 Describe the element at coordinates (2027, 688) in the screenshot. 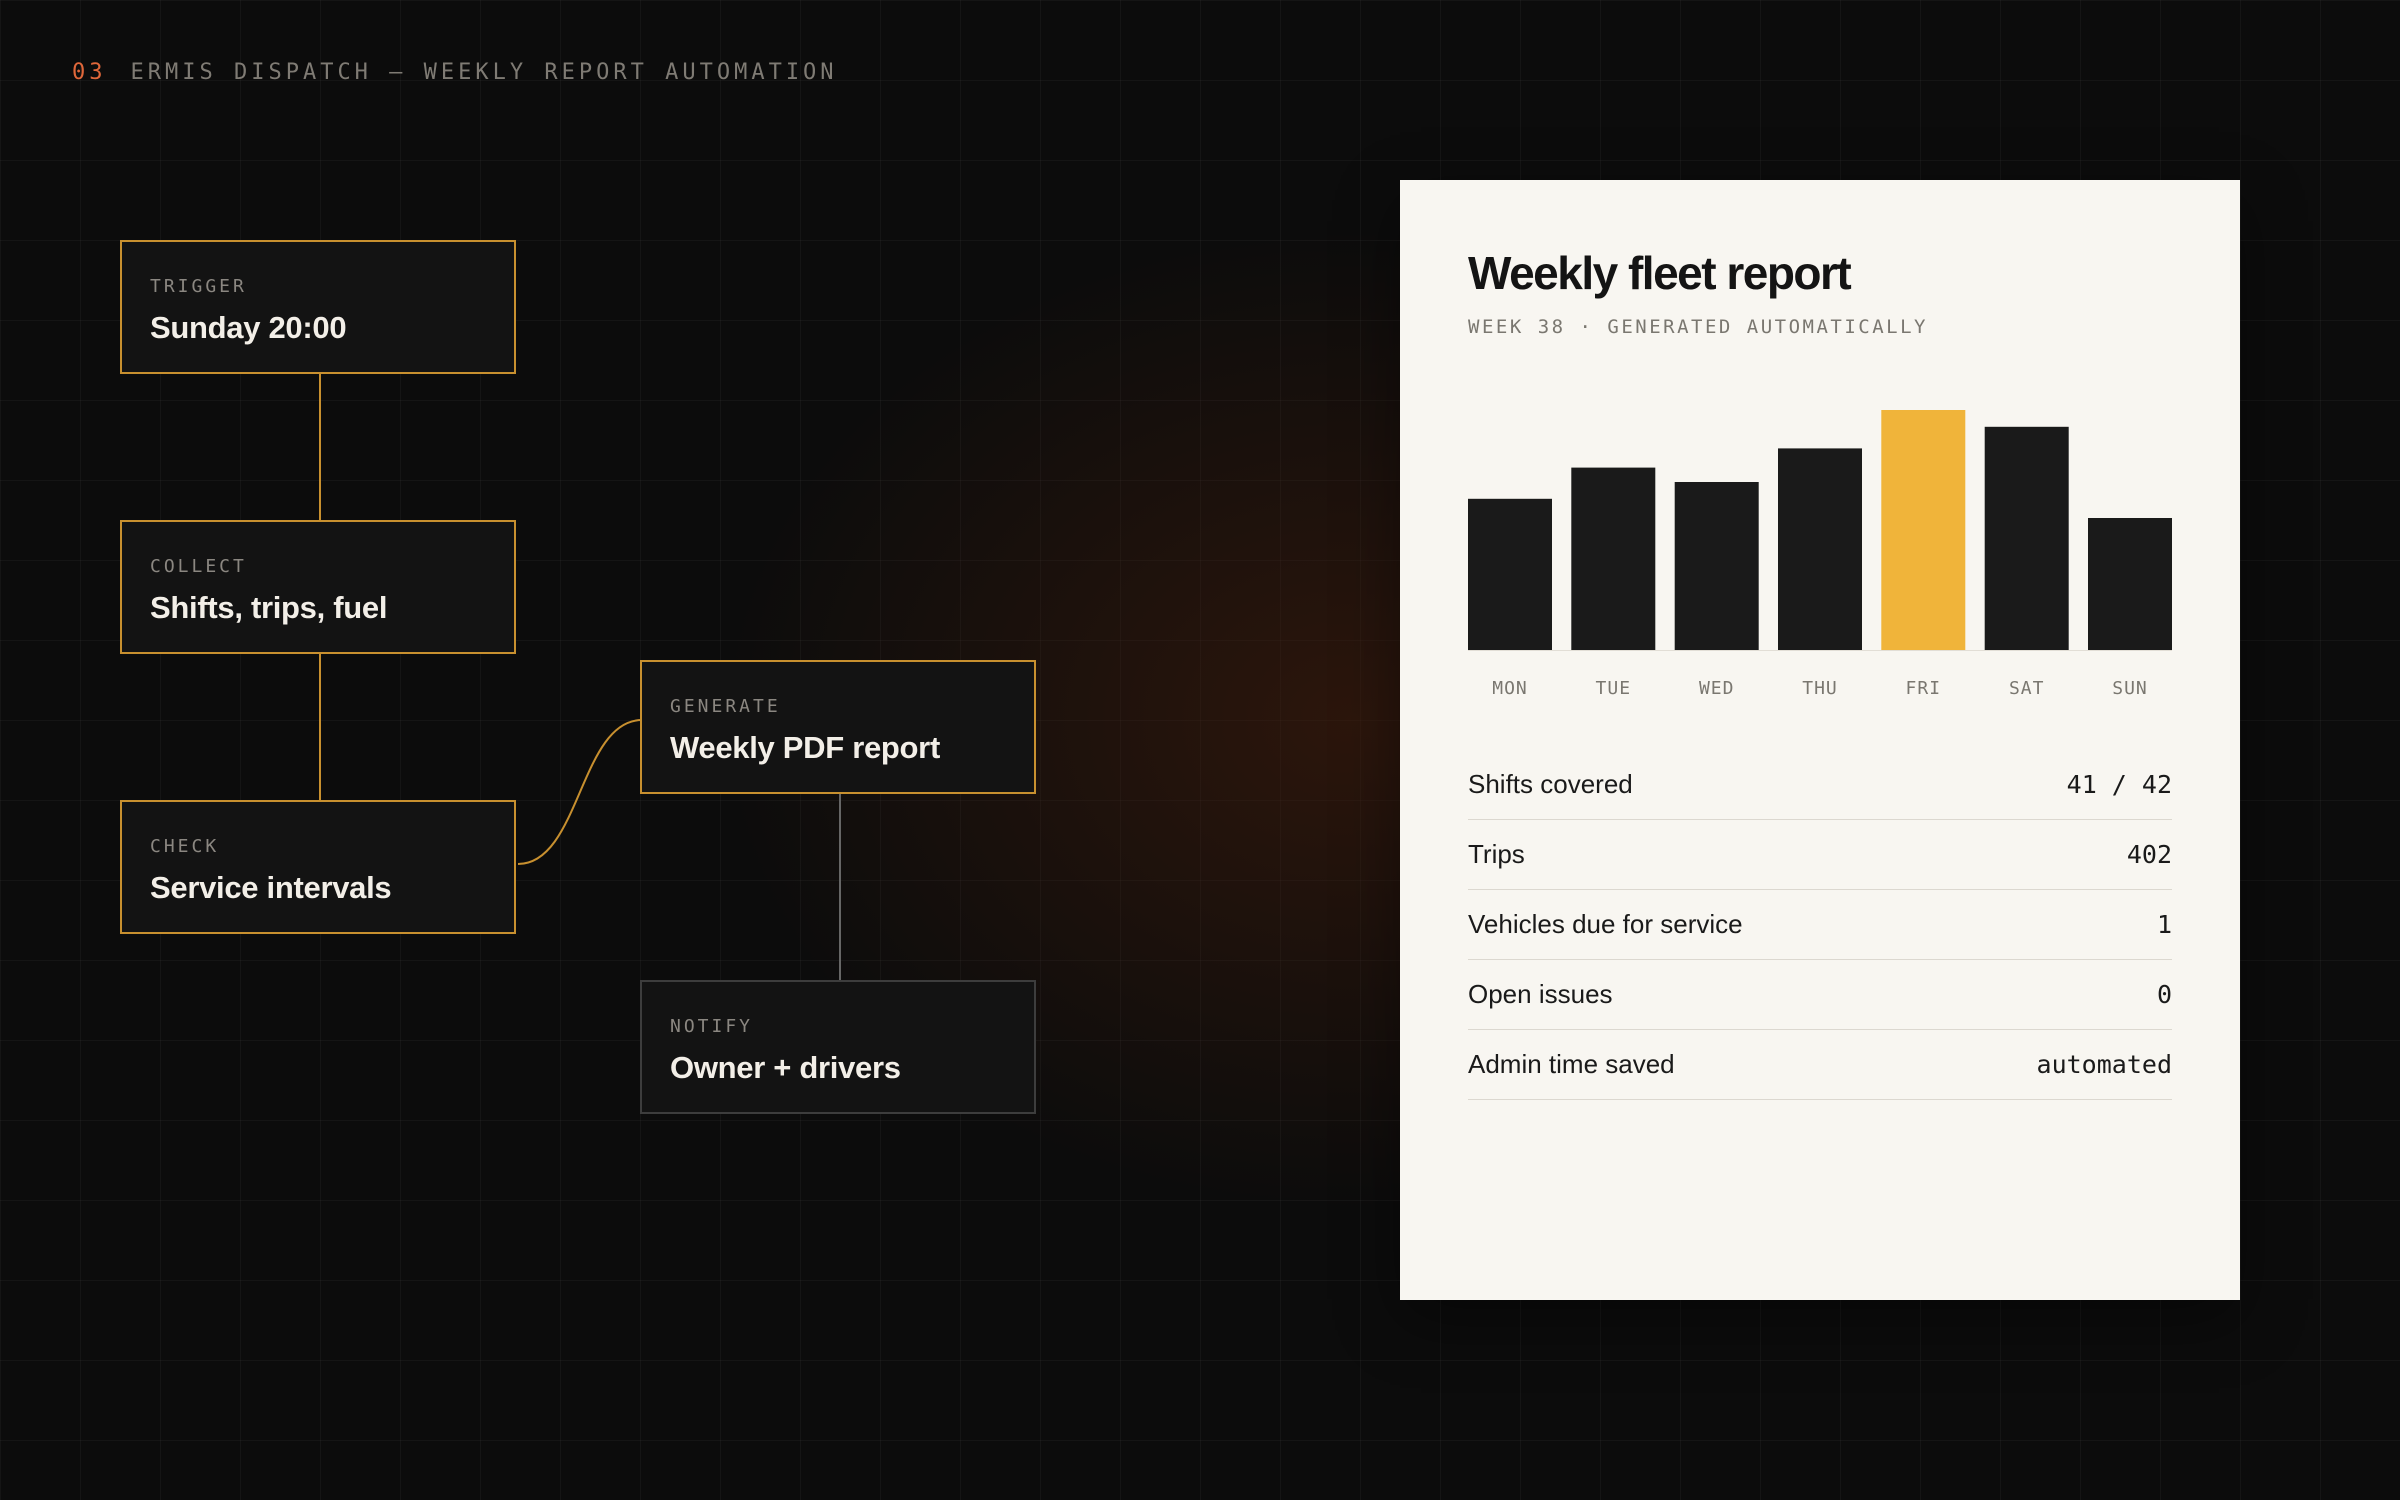

I see `x-tick-label-sat: SAT` at that location.